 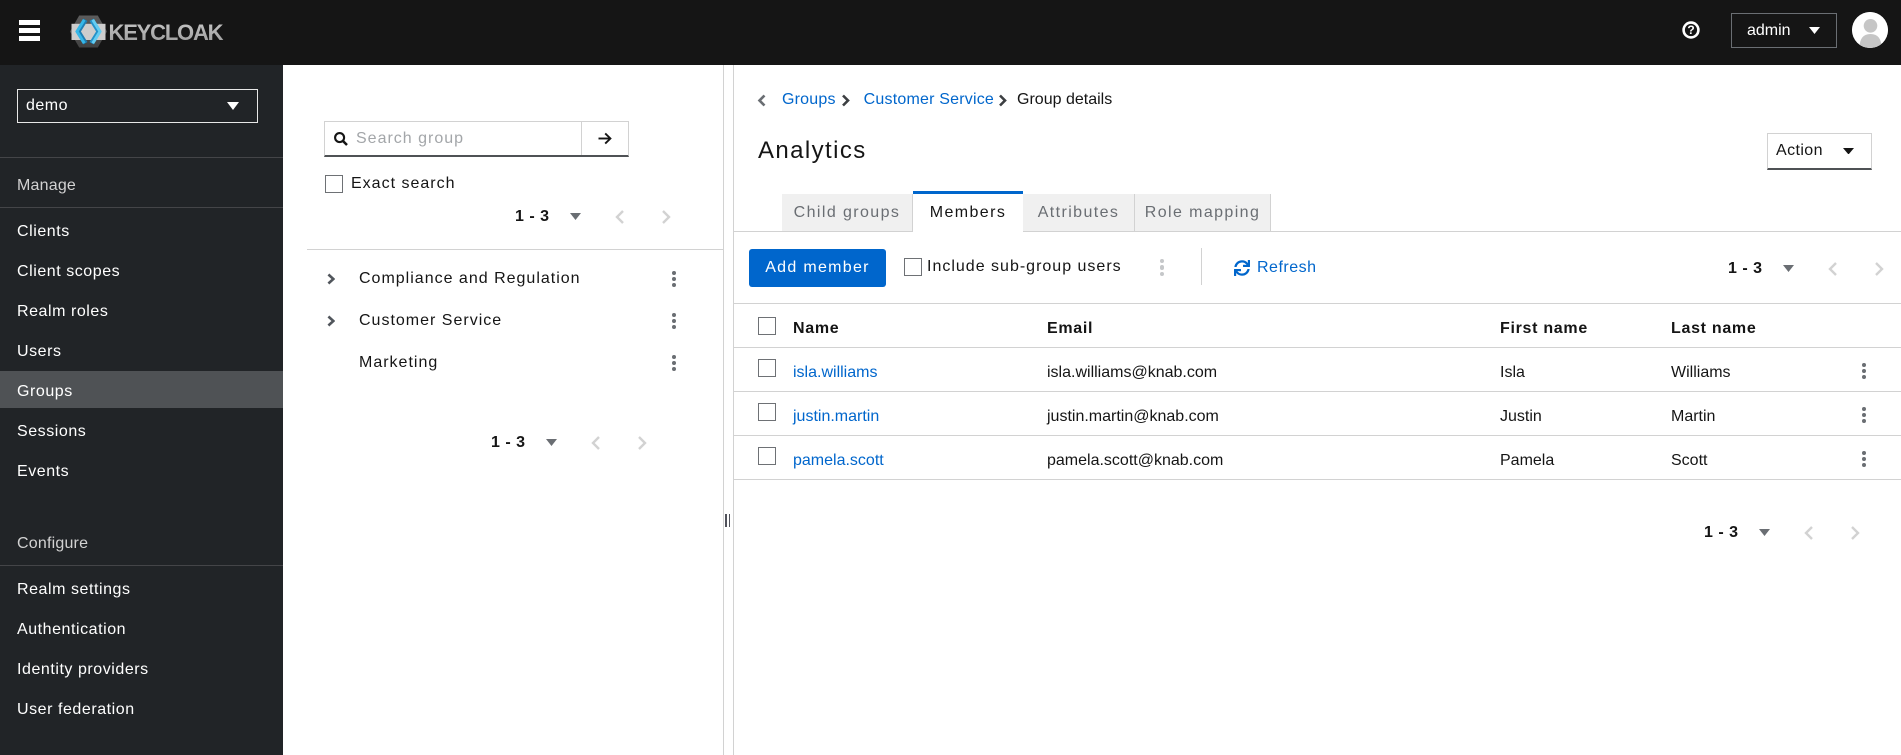 What do you see at coordinates (166, 32) in the screenshot?
I see `svg-text: KEYCLOAK` at bounding box center [166, 32].